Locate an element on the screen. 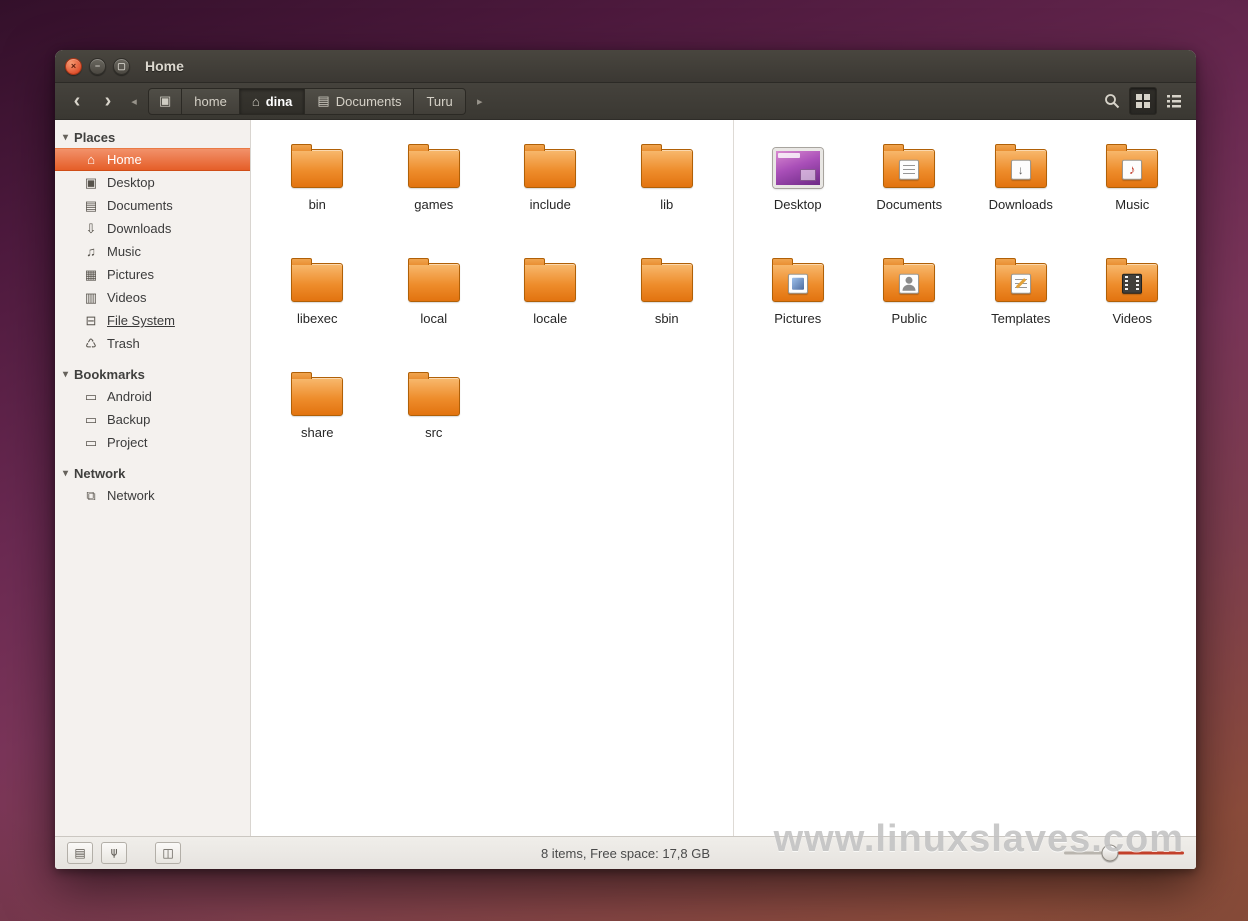  folder-music: ♪ Music is located at coordinates (1132, 177).